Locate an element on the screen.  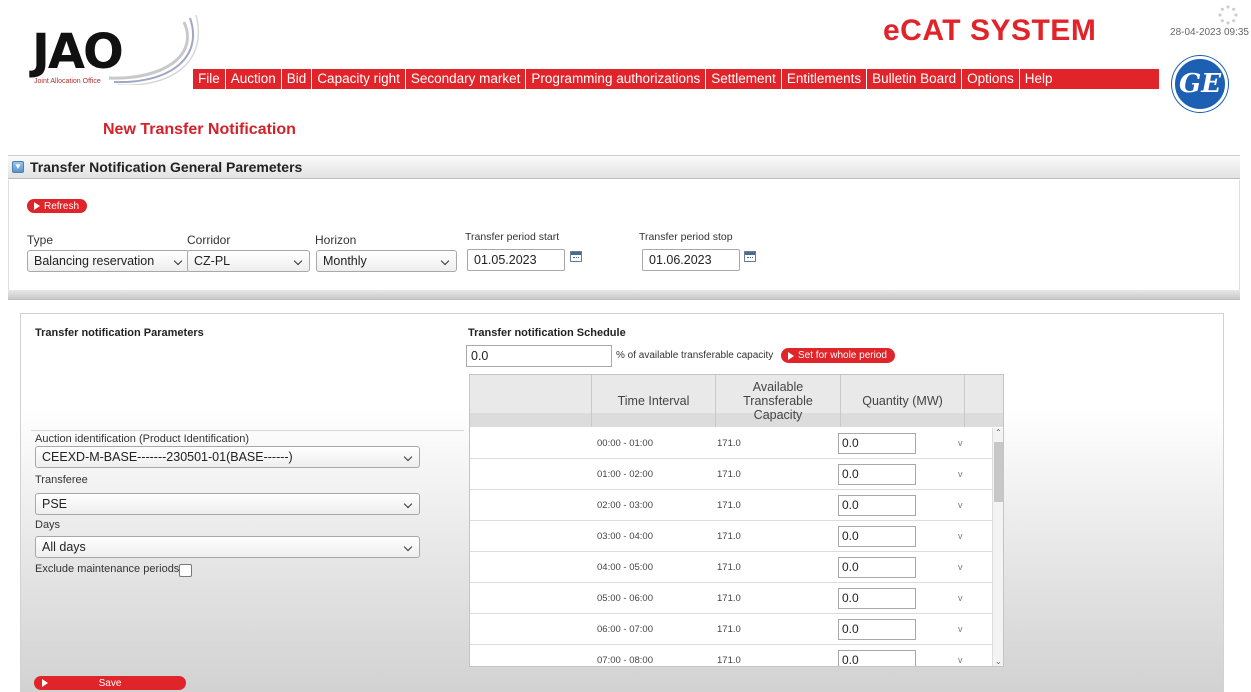
logo-text: JAO is located at coordinates (78, 52).